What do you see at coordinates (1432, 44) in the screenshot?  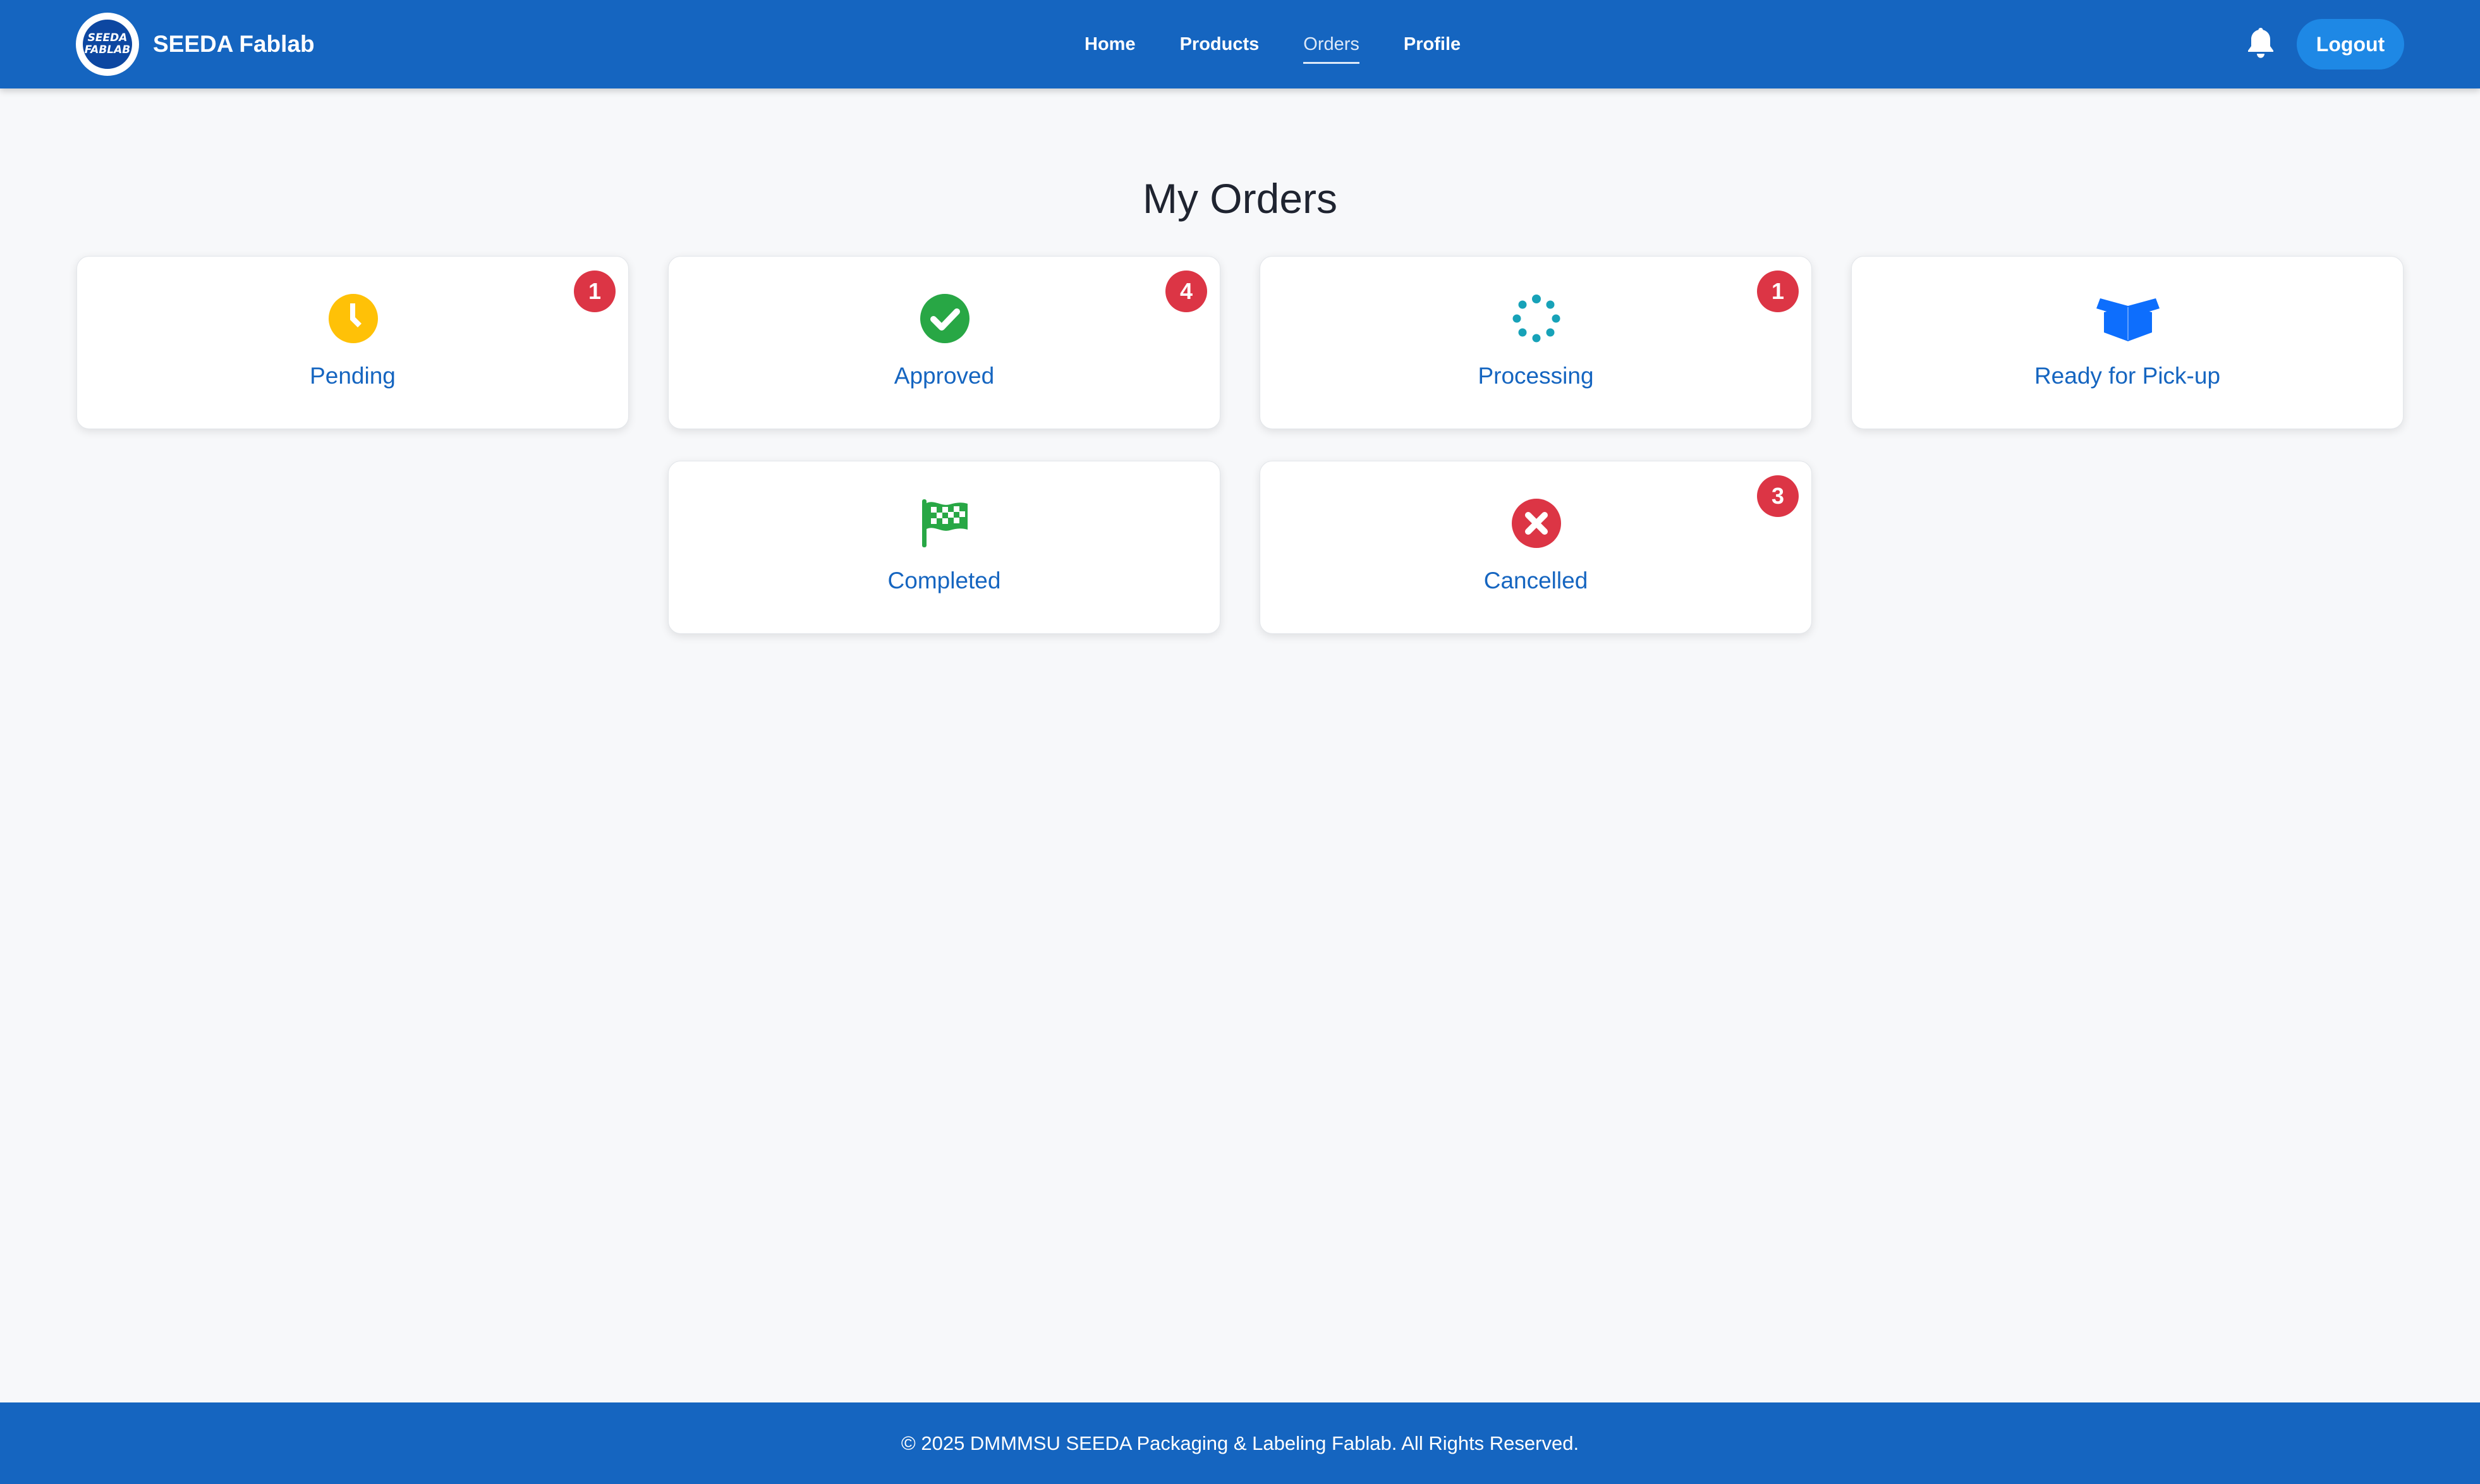 I see `nav-link-profile: Profile` at bounding box center [1432, 44].